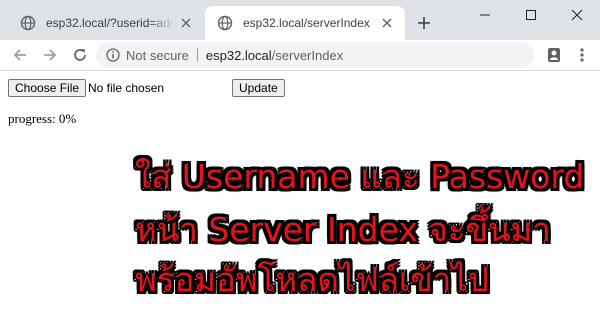  I want to click on reload-icon, so click(80, 55).